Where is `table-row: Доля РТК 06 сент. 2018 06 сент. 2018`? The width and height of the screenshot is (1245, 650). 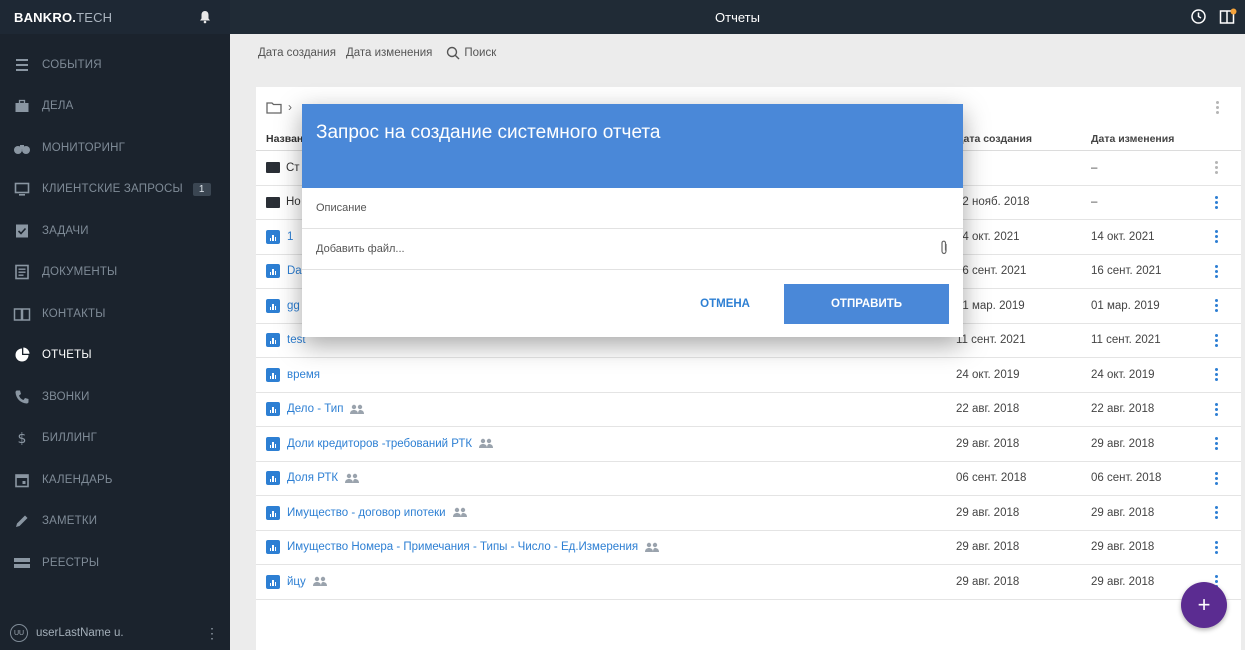
table-row: Доля РТК 06 сент. 2018 06 сент. 2018 is located at coordinates (748, 479).